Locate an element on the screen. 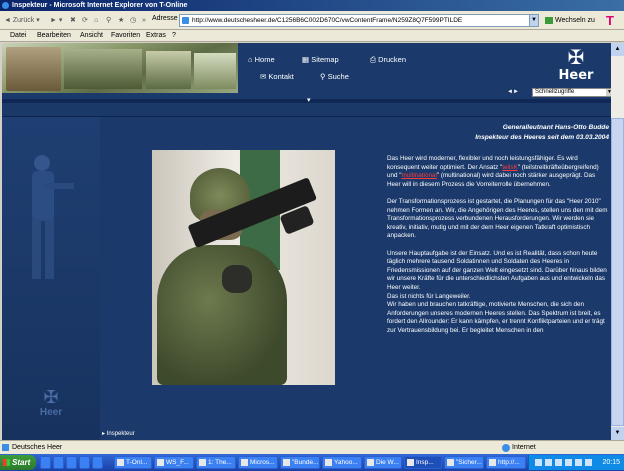 Image resolution: width=624 pixels, height=471 pixels. sidebar-cross-icon: ✠ is located at coordinates (51, 397).